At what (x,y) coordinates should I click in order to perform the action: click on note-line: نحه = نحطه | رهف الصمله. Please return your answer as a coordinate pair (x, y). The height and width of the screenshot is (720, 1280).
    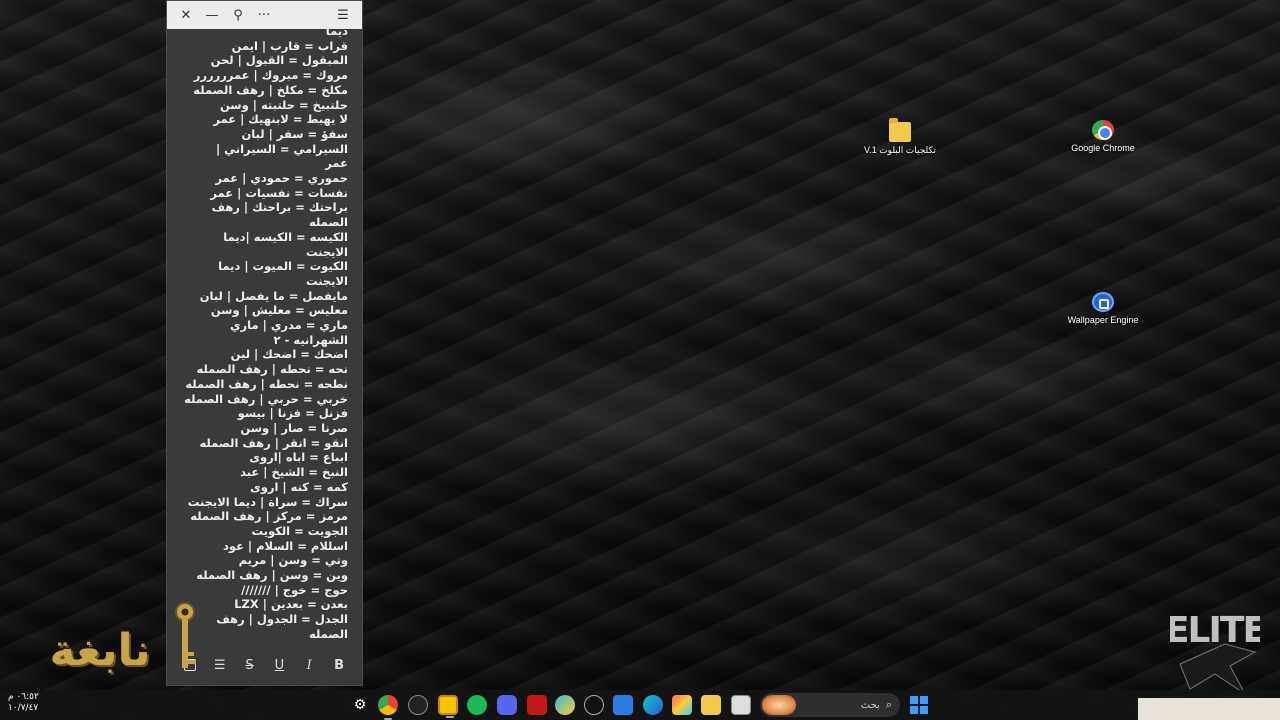
    Looking at the image, I should click on (272, 369).